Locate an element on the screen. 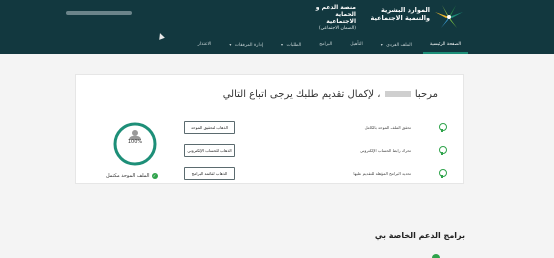 The width and height of the screenshot is (554, 258). nav-item-label: الصفحة الرئيسية is located at coordinates (445, 44).